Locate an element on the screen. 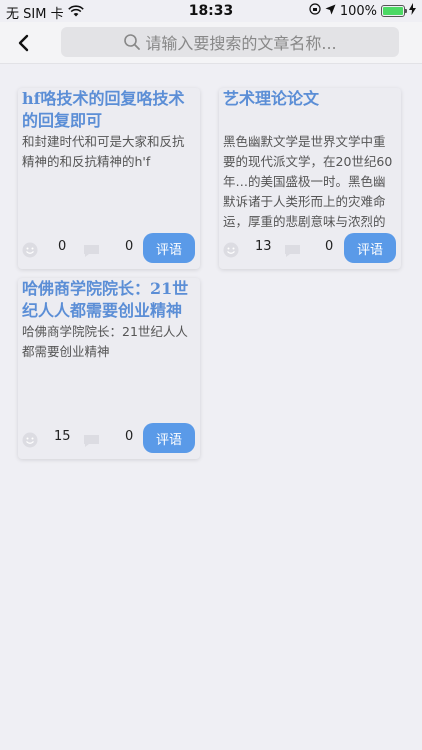 This screenshot has width=422, height=750. battery-fill is located at coordinates (393, 11).